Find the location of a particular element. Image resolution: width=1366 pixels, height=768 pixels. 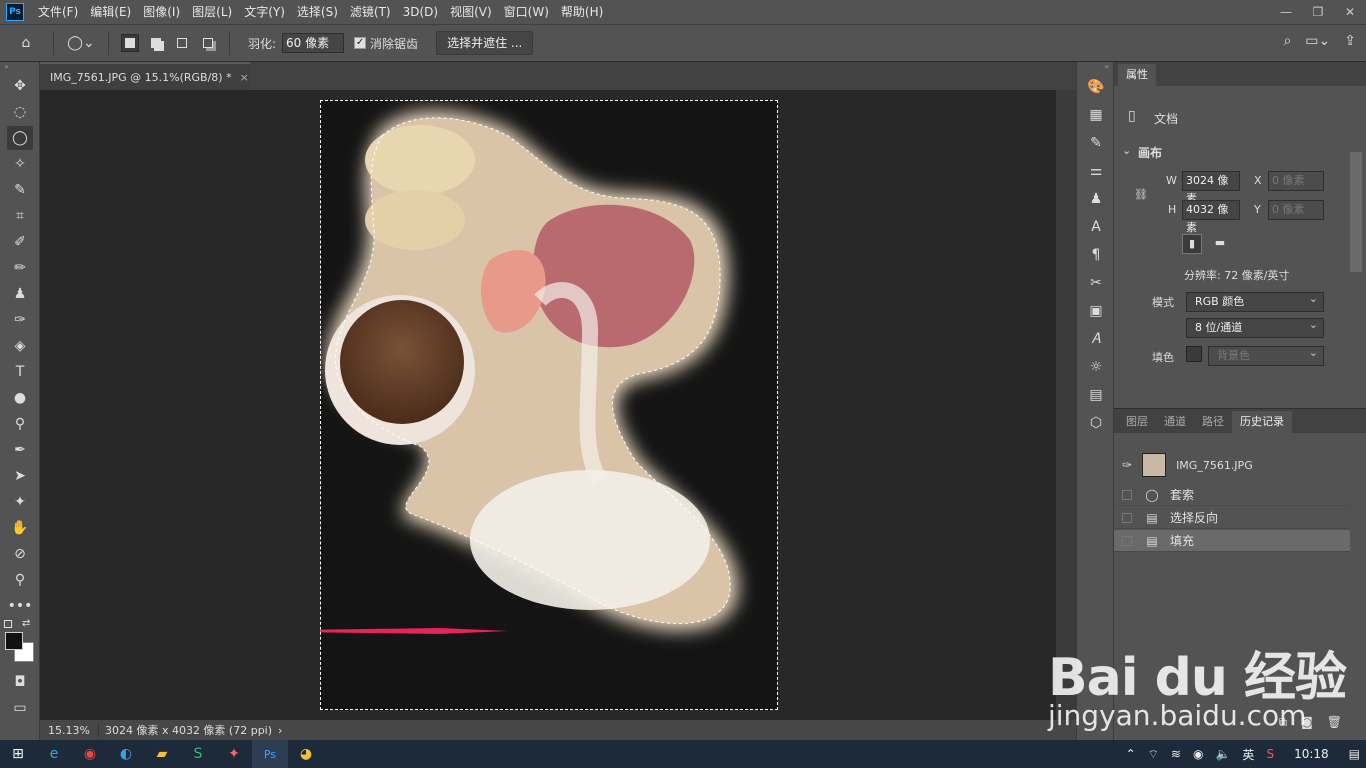

history-row: ◯ 套索 is located at coordinates (1232, 495).